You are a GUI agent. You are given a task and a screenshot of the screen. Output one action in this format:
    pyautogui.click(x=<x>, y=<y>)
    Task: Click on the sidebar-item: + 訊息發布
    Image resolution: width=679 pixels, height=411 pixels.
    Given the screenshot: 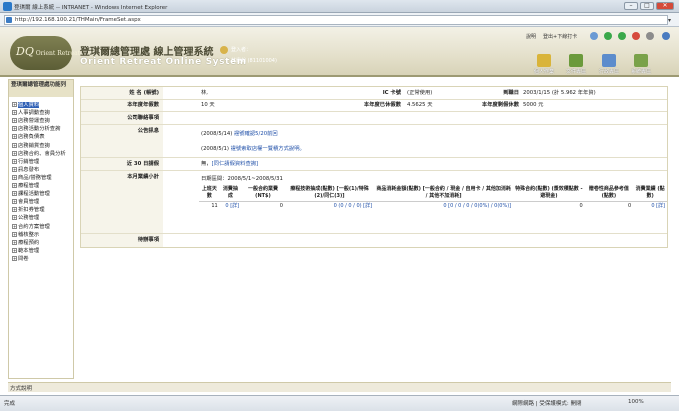 What is the action you would take?
    pyautogui.click(x=43, y=169)
    